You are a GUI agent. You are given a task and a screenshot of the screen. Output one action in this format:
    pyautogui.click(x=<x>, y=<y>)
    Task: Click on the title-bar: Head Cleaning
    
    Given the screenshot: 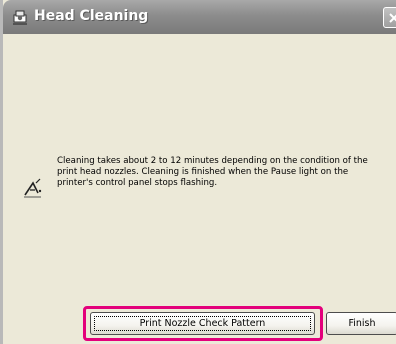 What is the action you would take?
    pyautogui.click(x=199, y=17)
    